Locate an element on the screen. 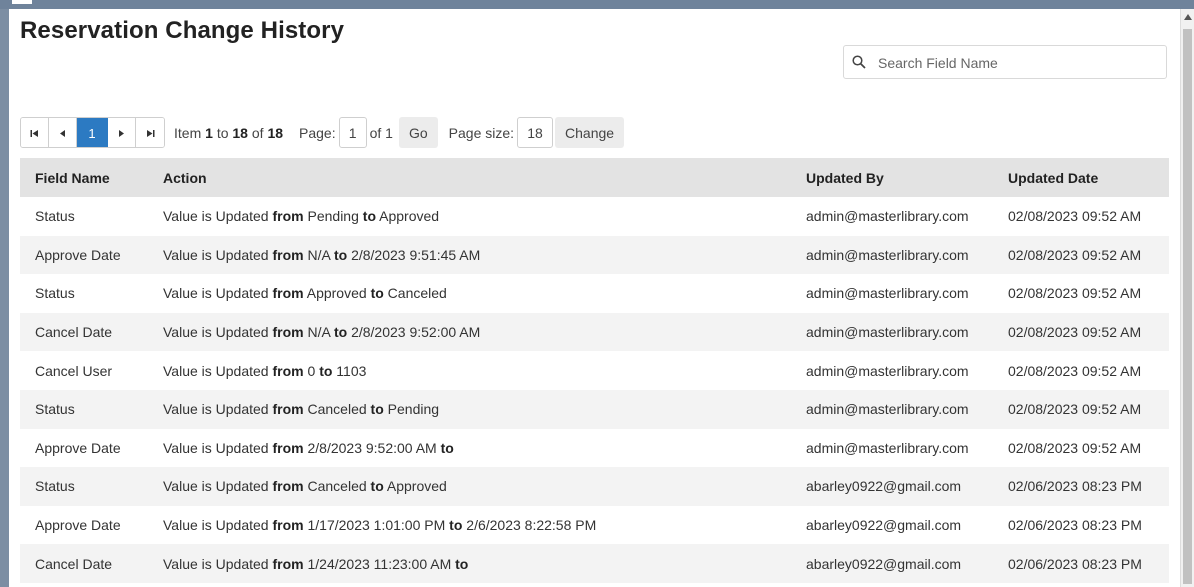 The height and width of the screenshot is (587, 1194). prev-page-button is located at coordinates (63, 132).